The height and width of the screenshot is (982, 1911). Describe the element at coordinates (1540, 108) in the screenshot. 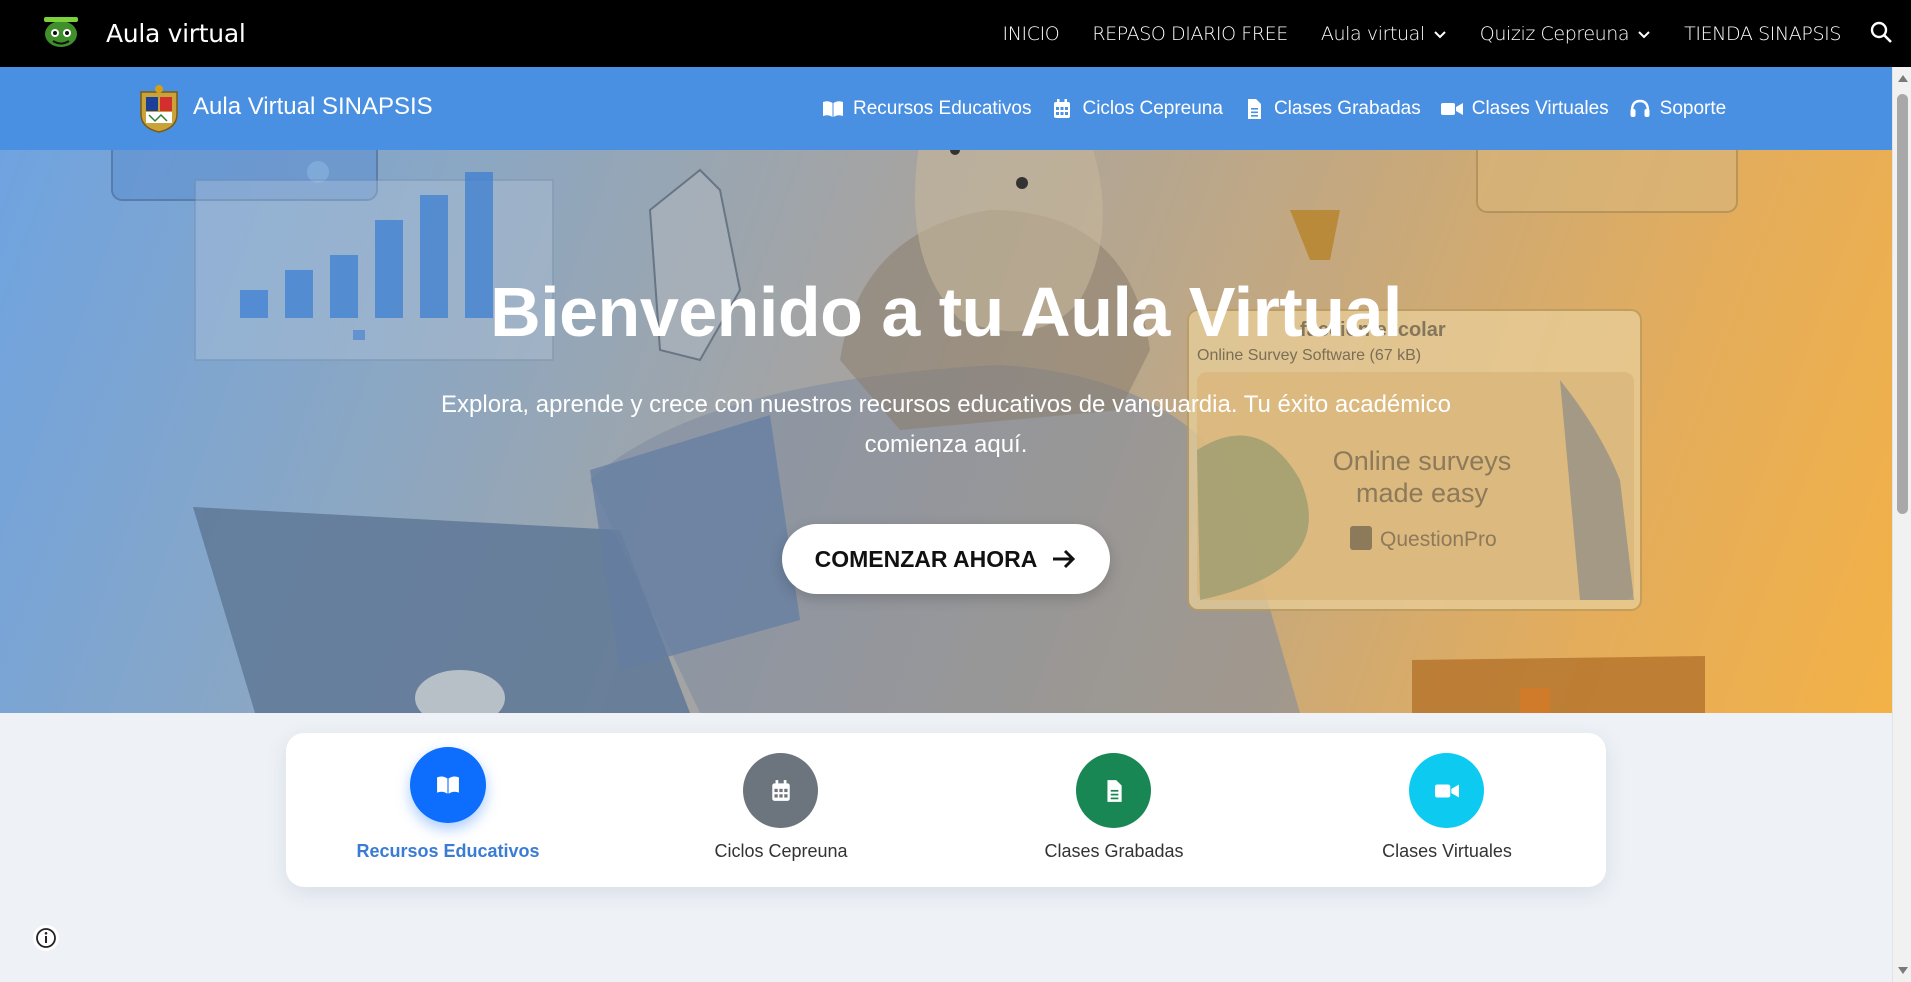

I see `nav-clases-virtuales-label: Clases Virtuales` at that location.